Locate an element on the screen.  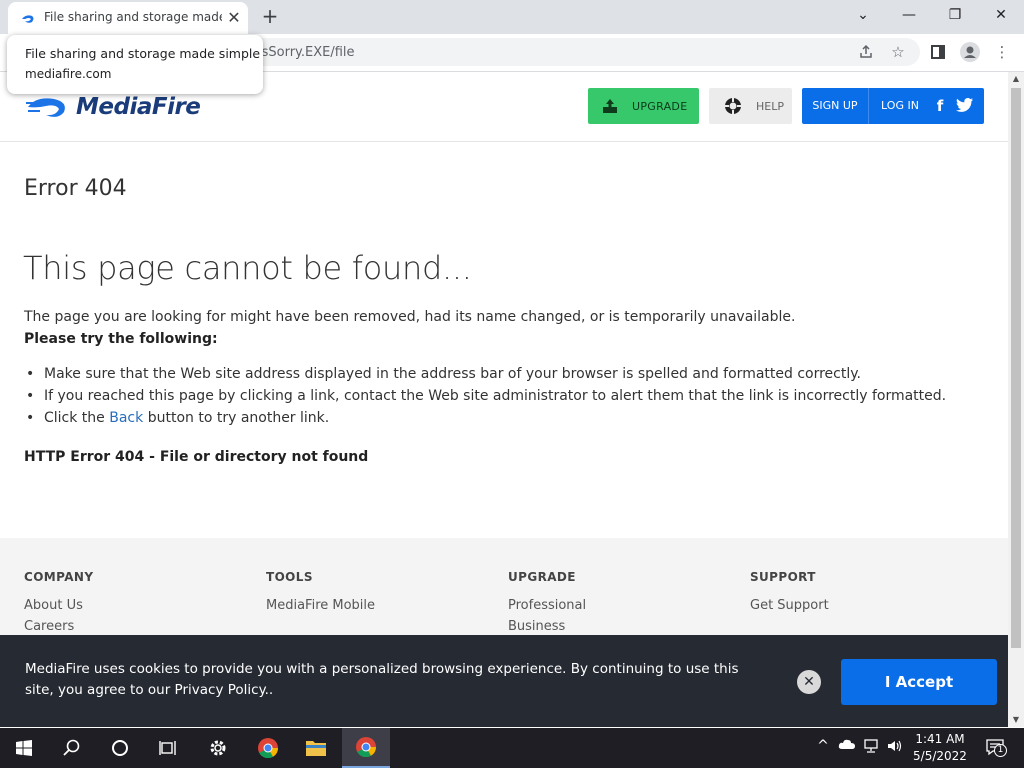
mediafire-logo: MediaFire is located at coordinates (113, 107).